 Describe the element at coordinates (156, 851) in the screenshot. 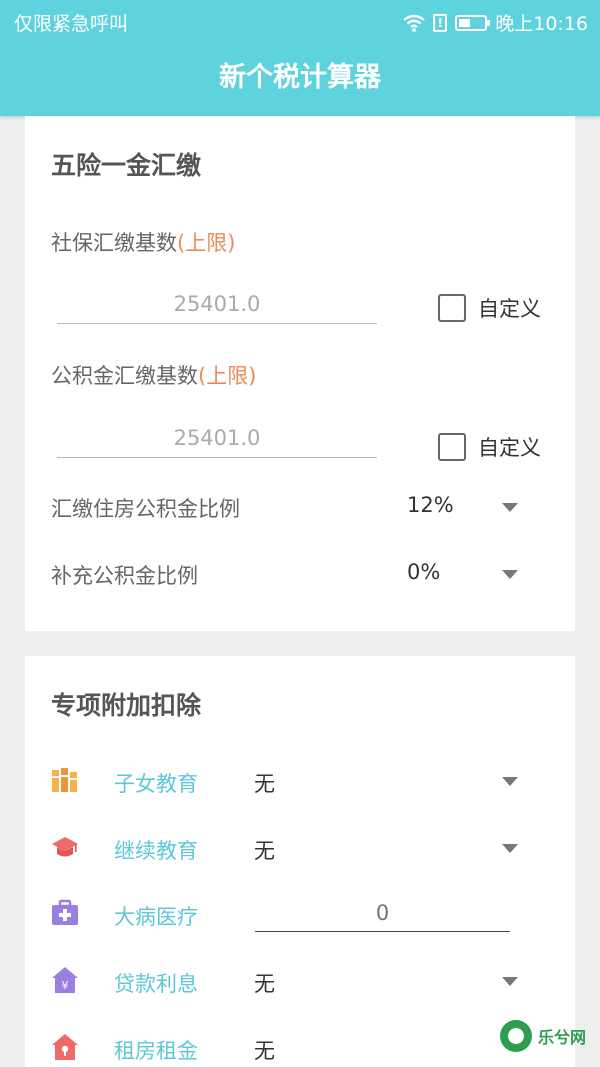

I see `continuing-education-label: 继续教育` at that location.